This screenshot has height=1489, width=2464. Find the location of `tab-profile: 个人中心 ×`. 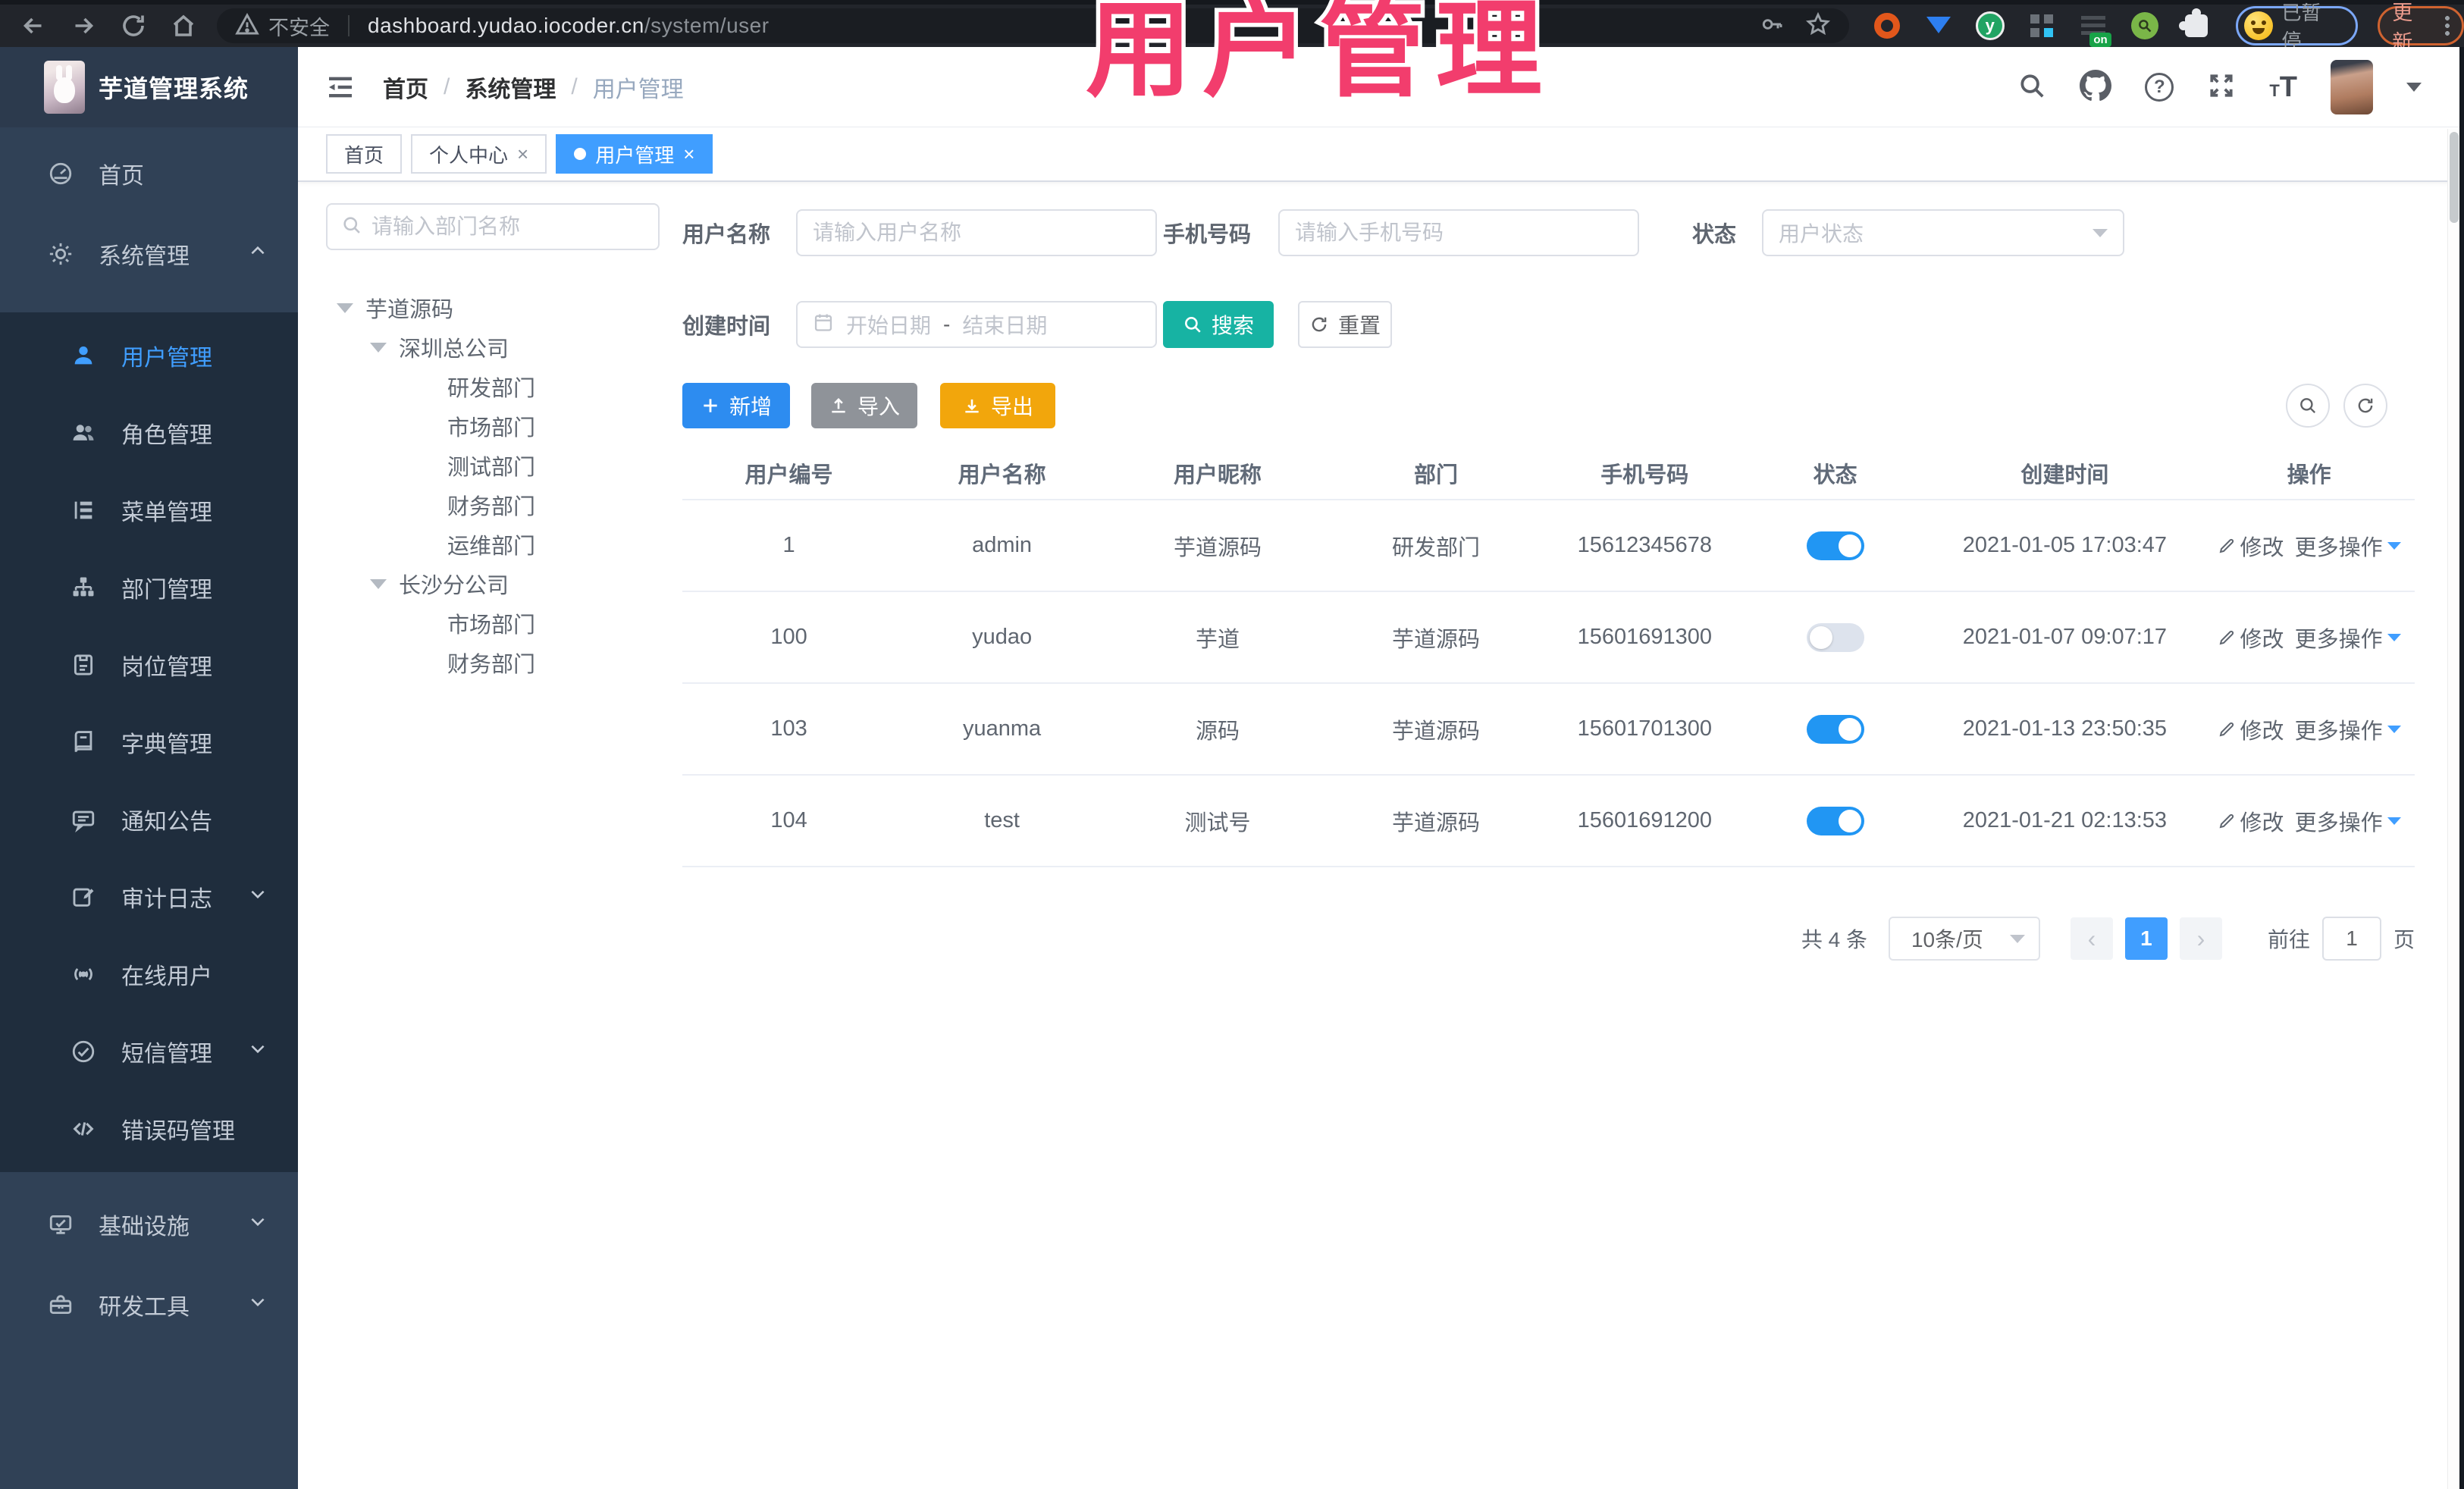

tab-profile: 个人中心 × is located at coordinates (479, 154).